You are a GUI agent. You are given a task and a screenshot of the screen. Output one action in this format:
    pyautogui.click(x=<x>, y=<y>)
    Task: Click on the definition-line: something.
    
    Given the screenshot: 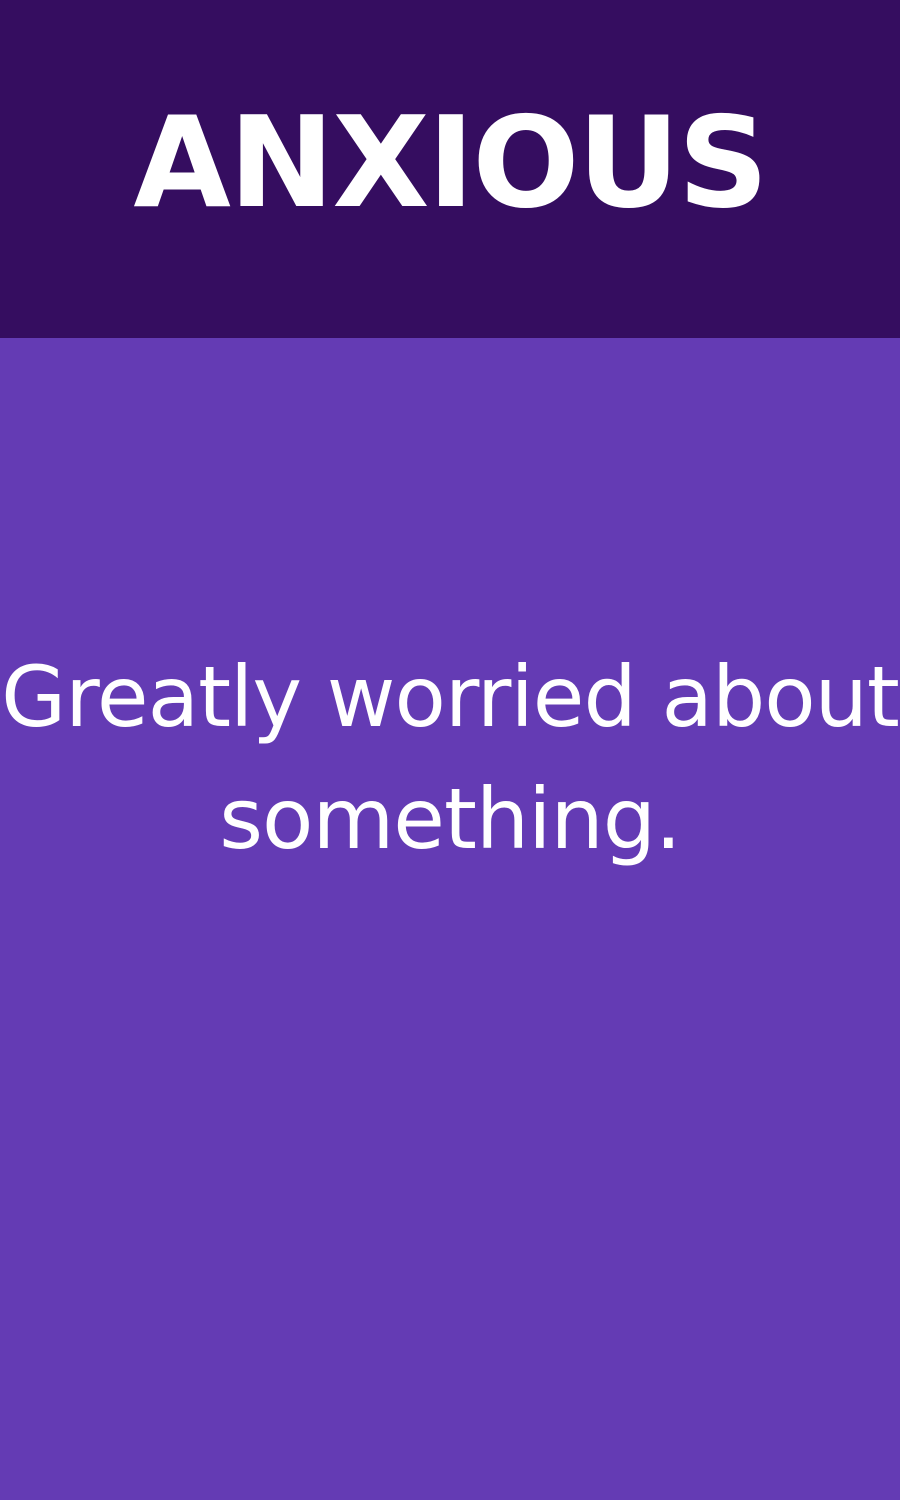 What is the action you would take?
    pyautogui.click(x=450, y=819)
    